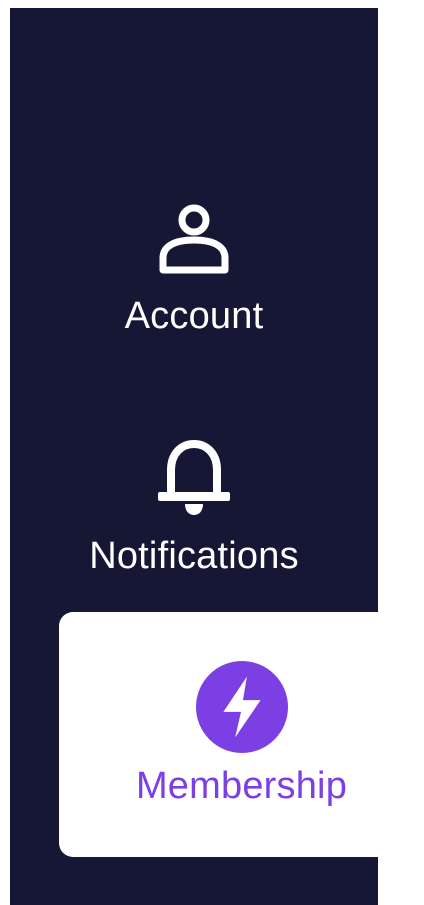 This screenshot has height=905, width=424. What do you see at coordinates (194, 315) in the screenshot?
I see `sidebar-item-label: Account` at bounding box center [194, 315].